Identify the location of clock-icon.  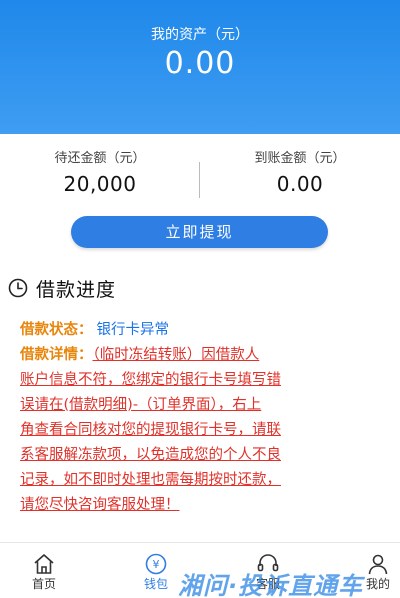
(18, 288).